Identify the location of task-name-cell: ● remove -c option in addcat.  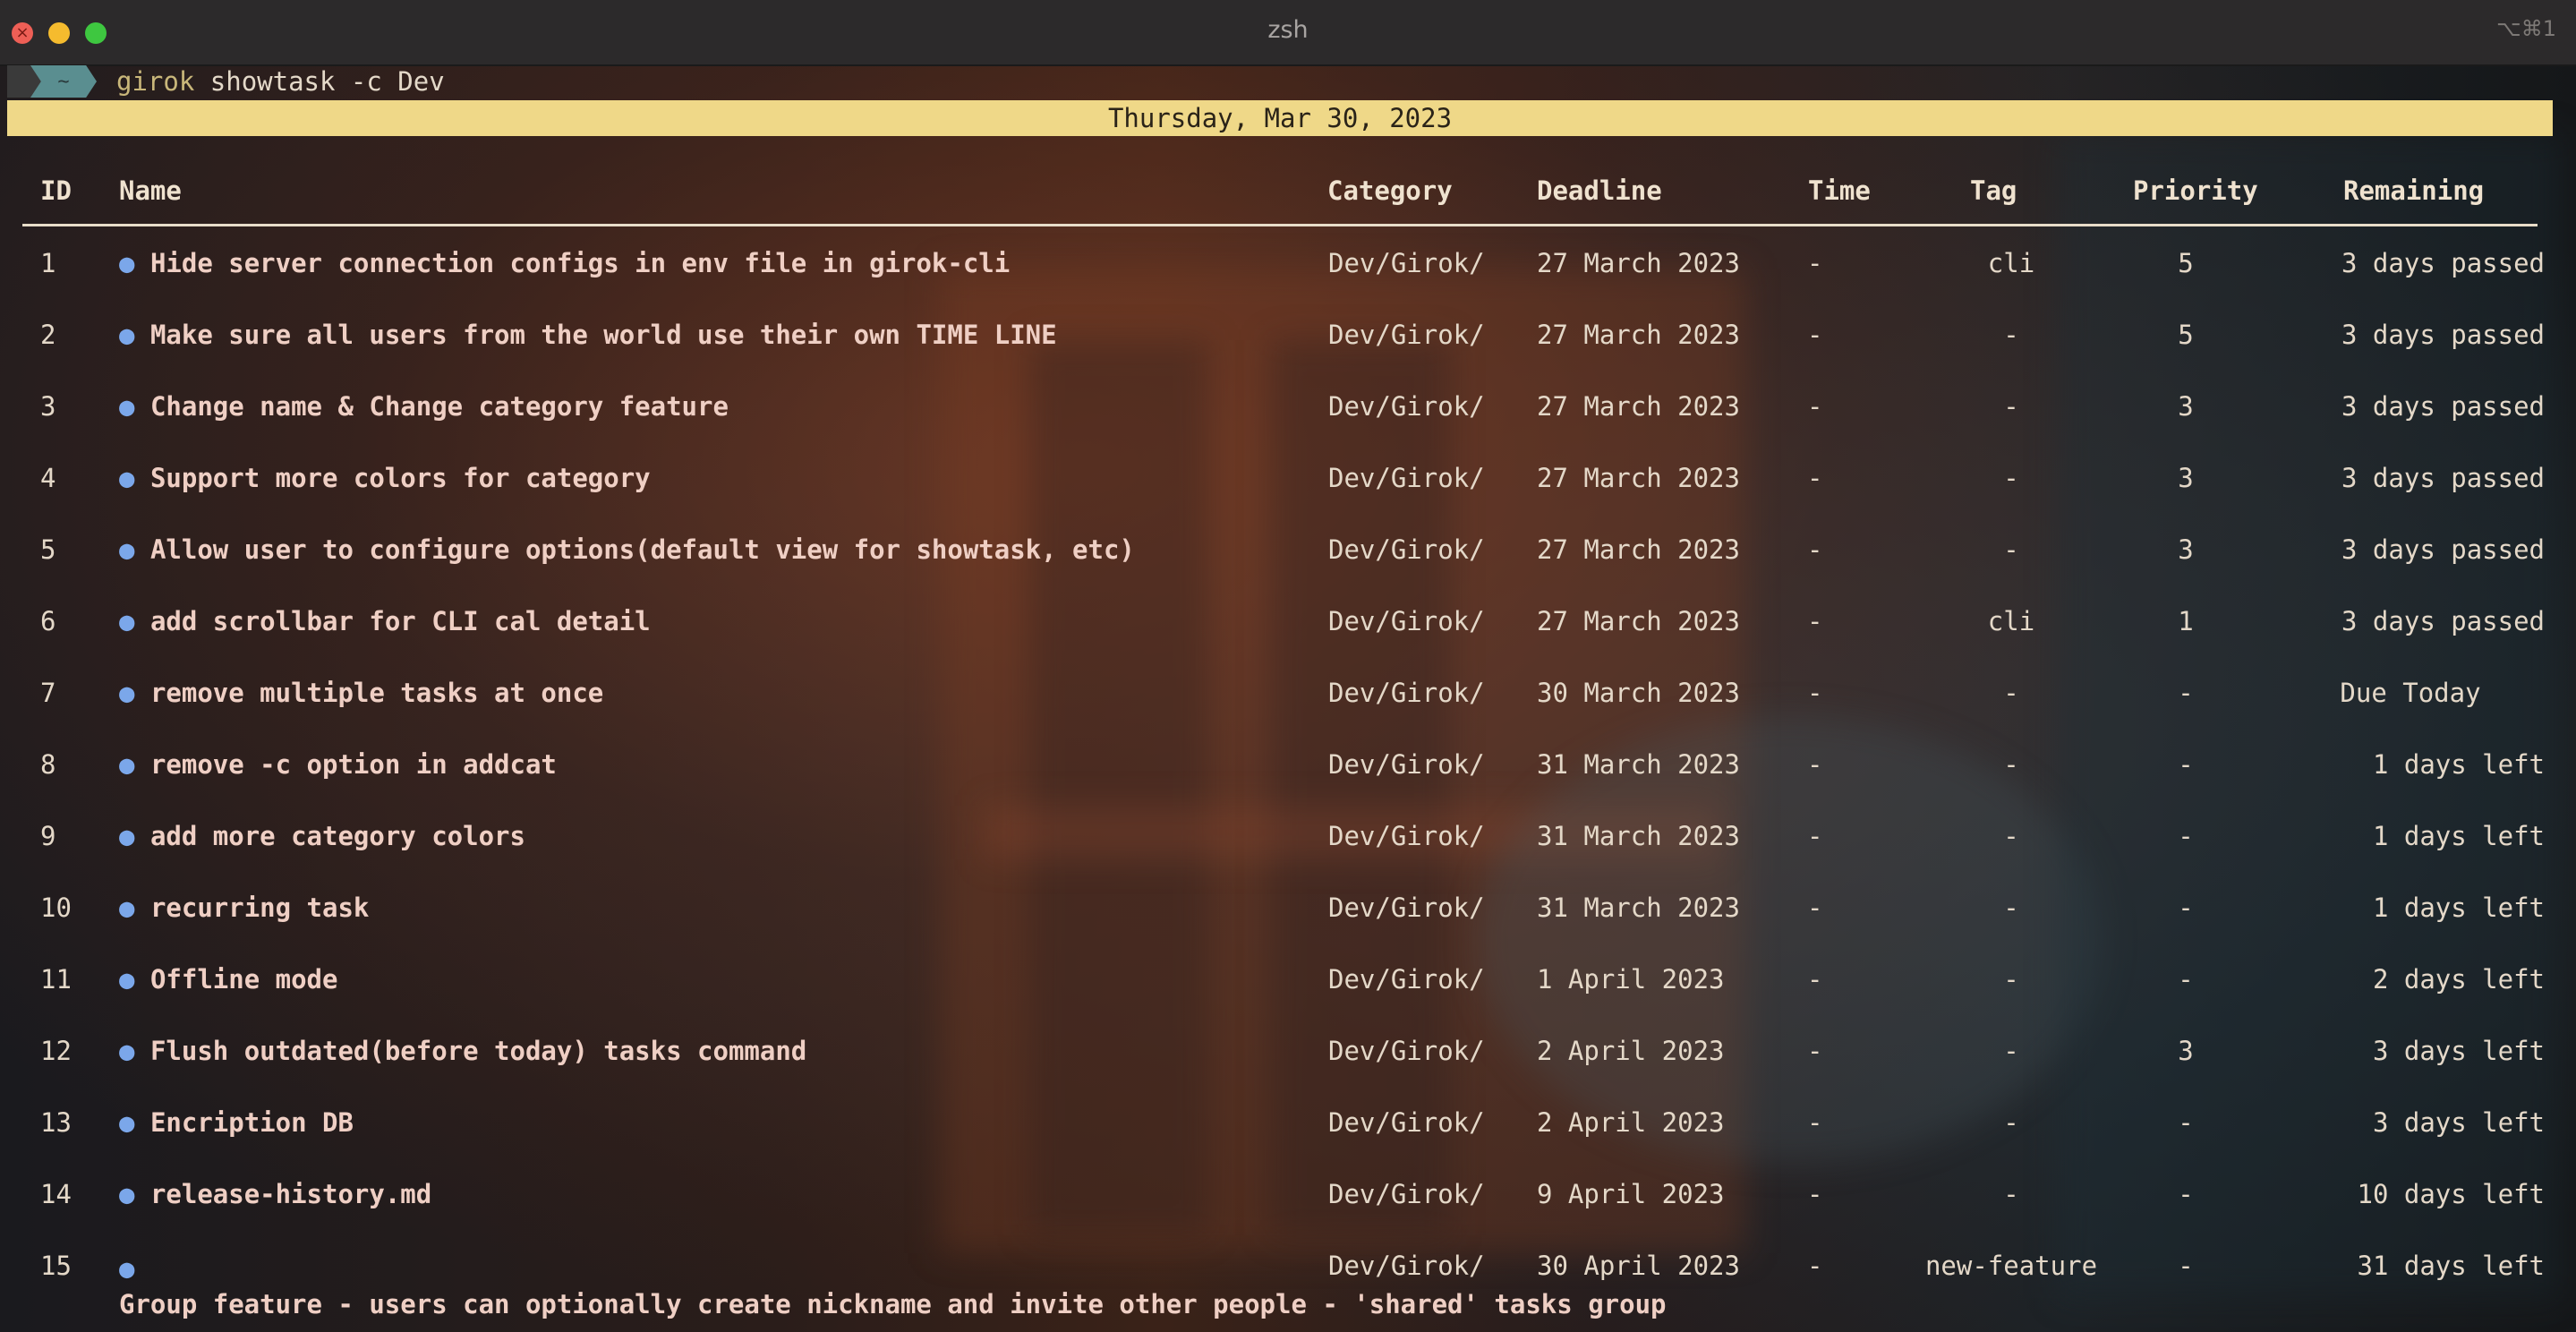
(338, 764).